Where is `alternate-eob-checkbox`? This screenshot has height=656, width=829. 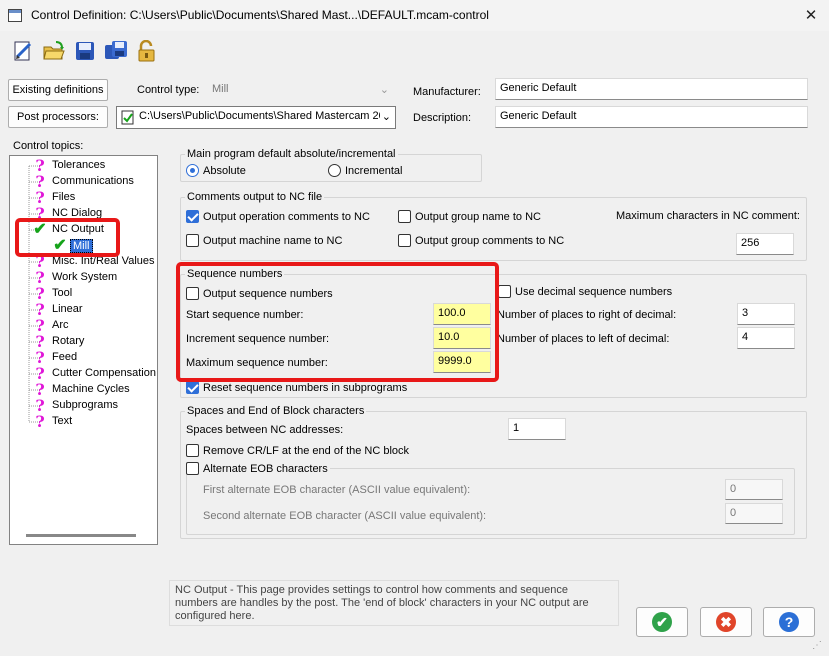
alternate-eob-checkbox is located at coordinates (192, 468).